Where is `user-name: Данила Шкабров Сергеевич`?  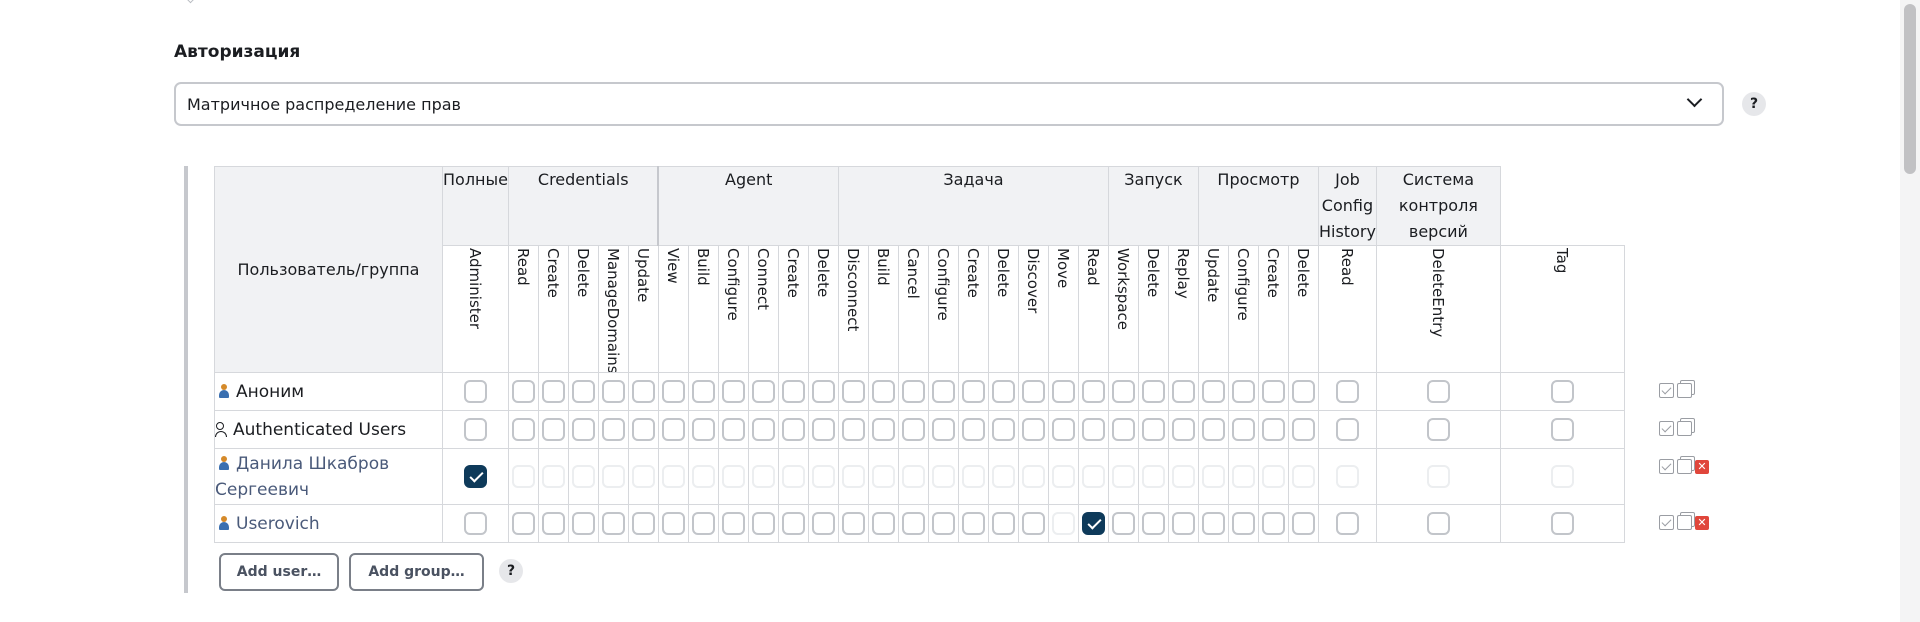 user-name: Данила Шкабров Сергеевич is located at coordinates (302, 477).